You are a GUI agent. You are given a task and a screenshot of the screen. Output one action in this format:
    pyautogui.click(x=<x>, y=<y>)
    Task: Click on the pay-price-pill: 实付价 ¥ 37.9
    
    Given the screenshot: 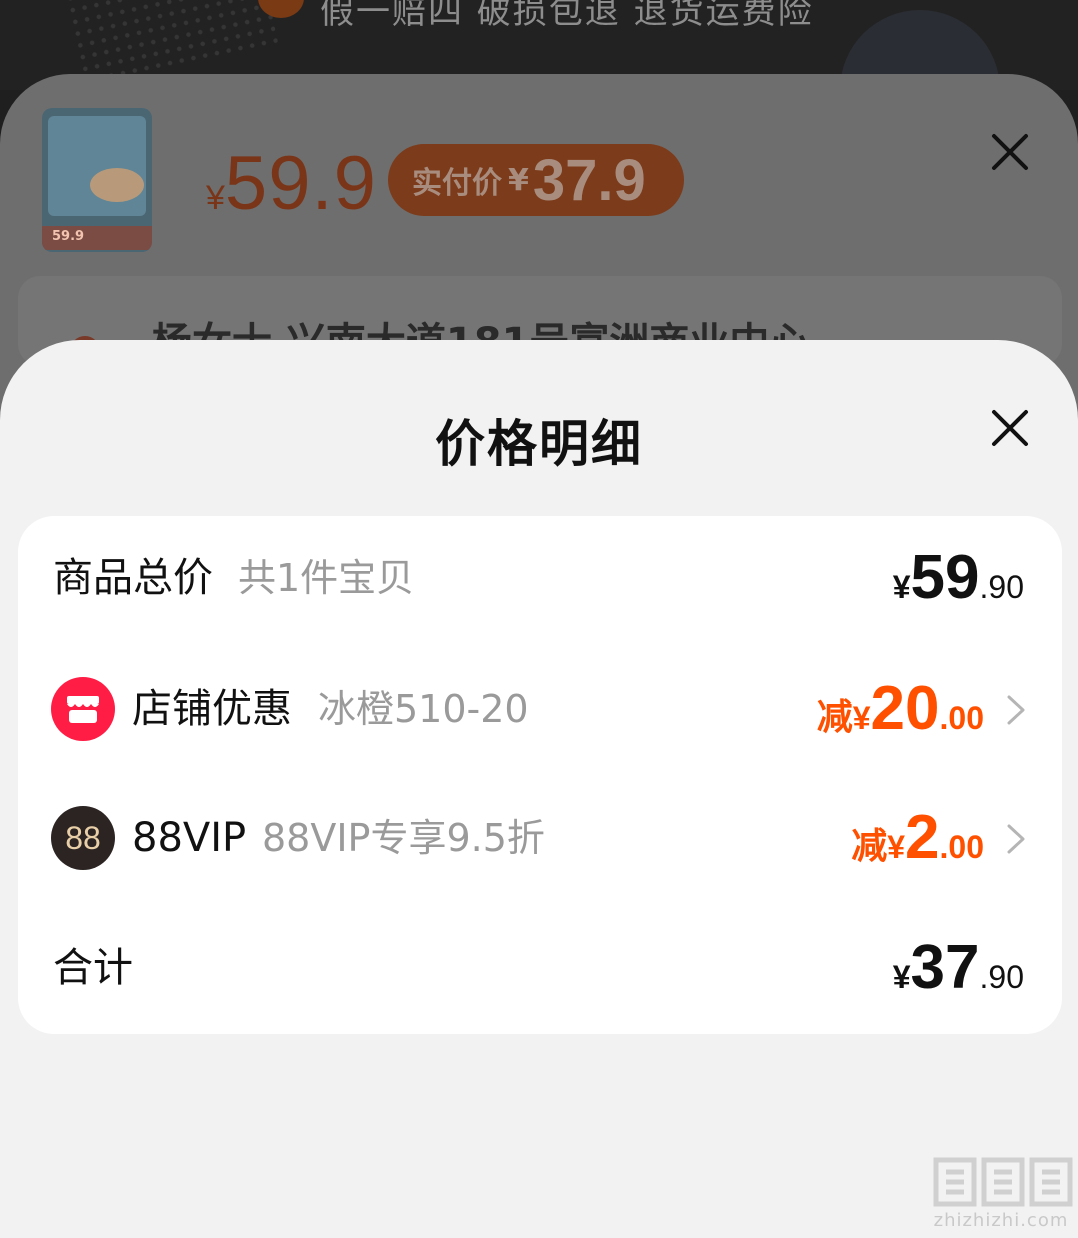 What is the action you would take?
    pyautogui.click(x=536, y=180)
    